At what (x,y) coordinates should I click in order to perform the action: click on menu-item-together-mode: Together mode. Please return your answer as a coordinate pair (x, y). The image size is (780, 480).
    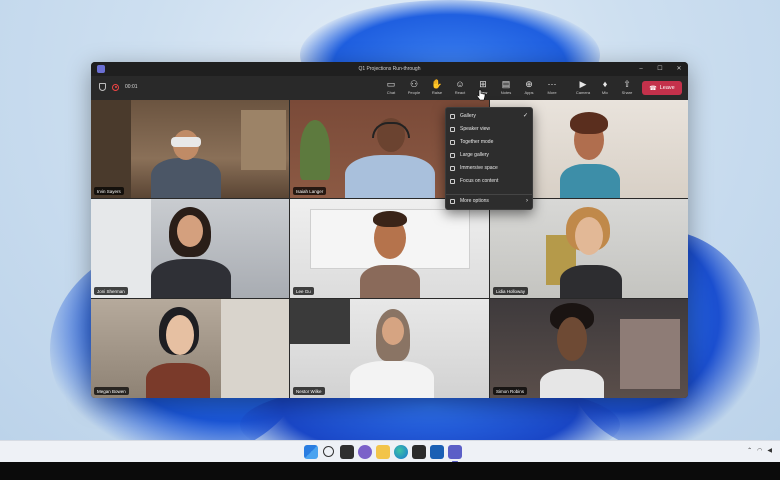
    Looking at the image, I should click on (490, 142).